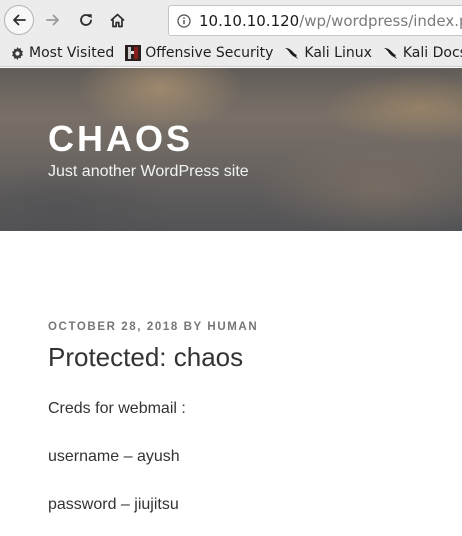  I want to click on site-info-button, so click(184, 20).